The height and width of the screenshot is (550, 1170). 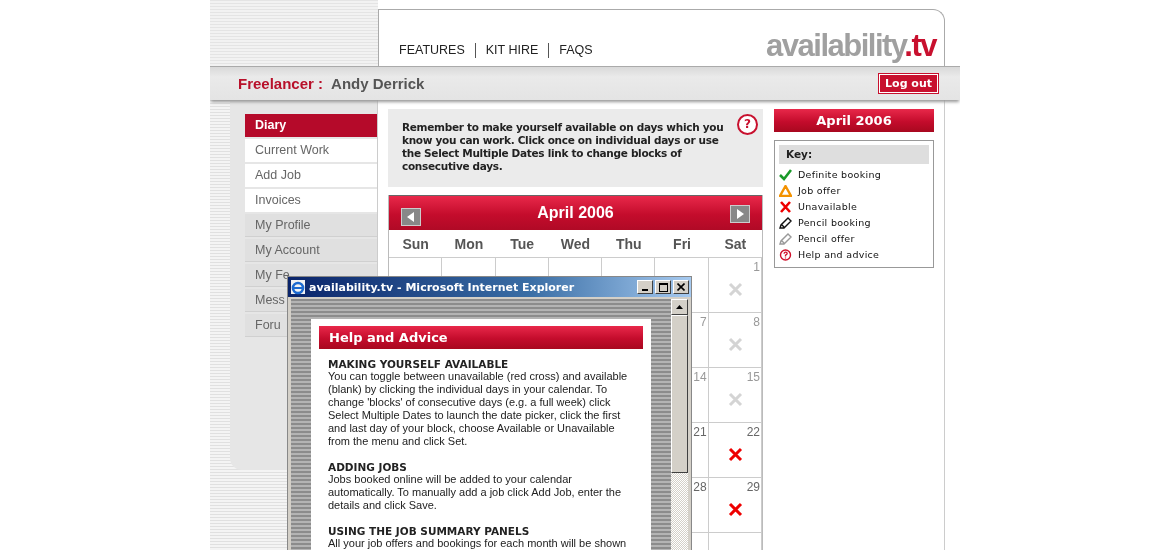 I want to click on previous-month-button, so click(x=411, y=217).